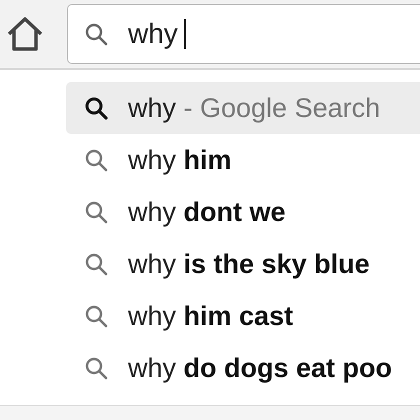  What do you see at coordinates (25, 34) in the screenshot?
I see `home-icon` at bounding box center [25, 34].